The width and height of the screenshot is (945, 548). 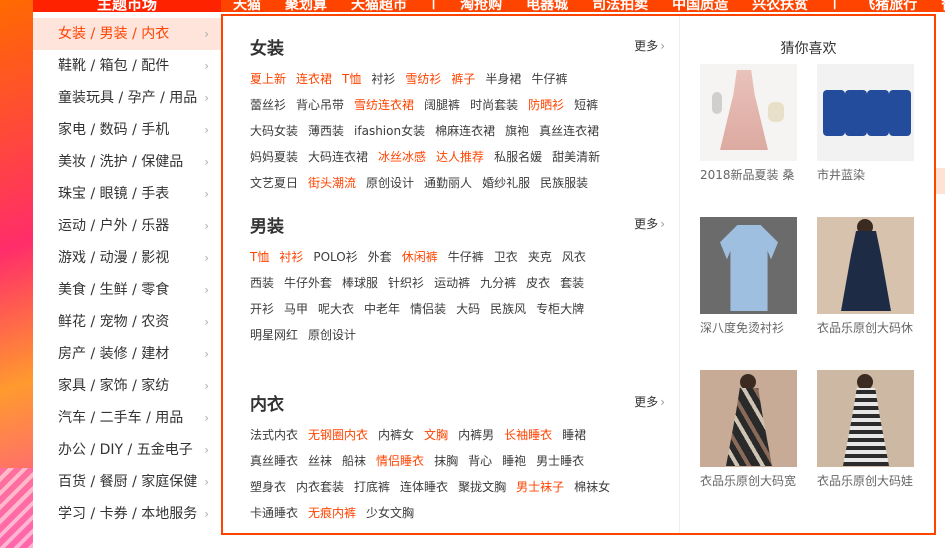 I want to click on hot-keyword-link: 无痕内裤, so click(x=332, y=513).